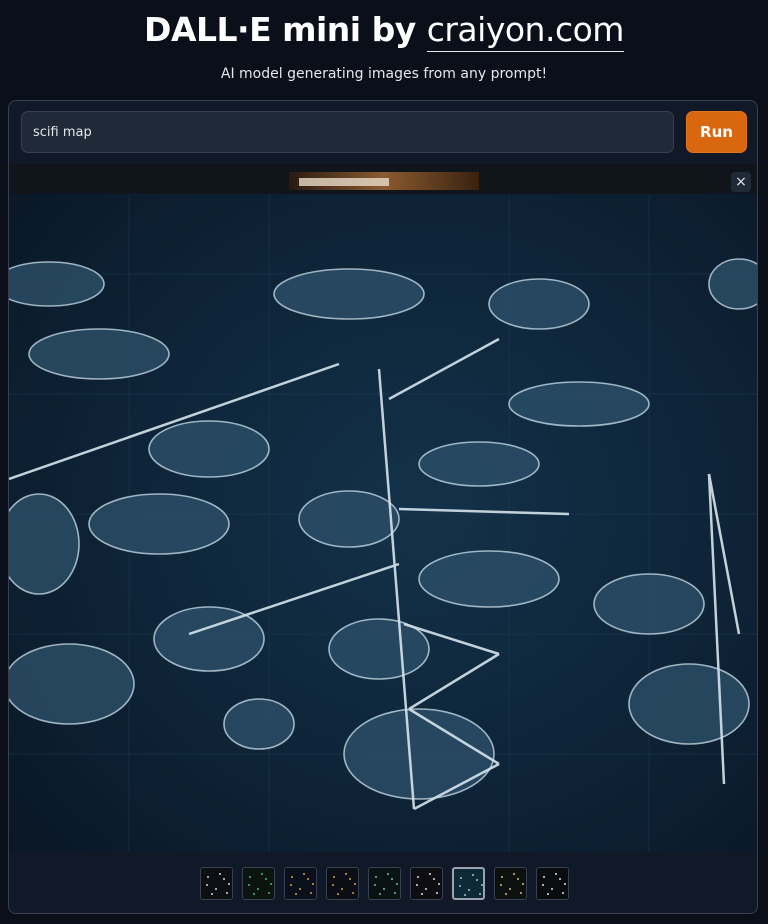  Describe the element at coordinates (525, 31) in the screenshot. I see `craiyon-link: craiyon.com` at that location.